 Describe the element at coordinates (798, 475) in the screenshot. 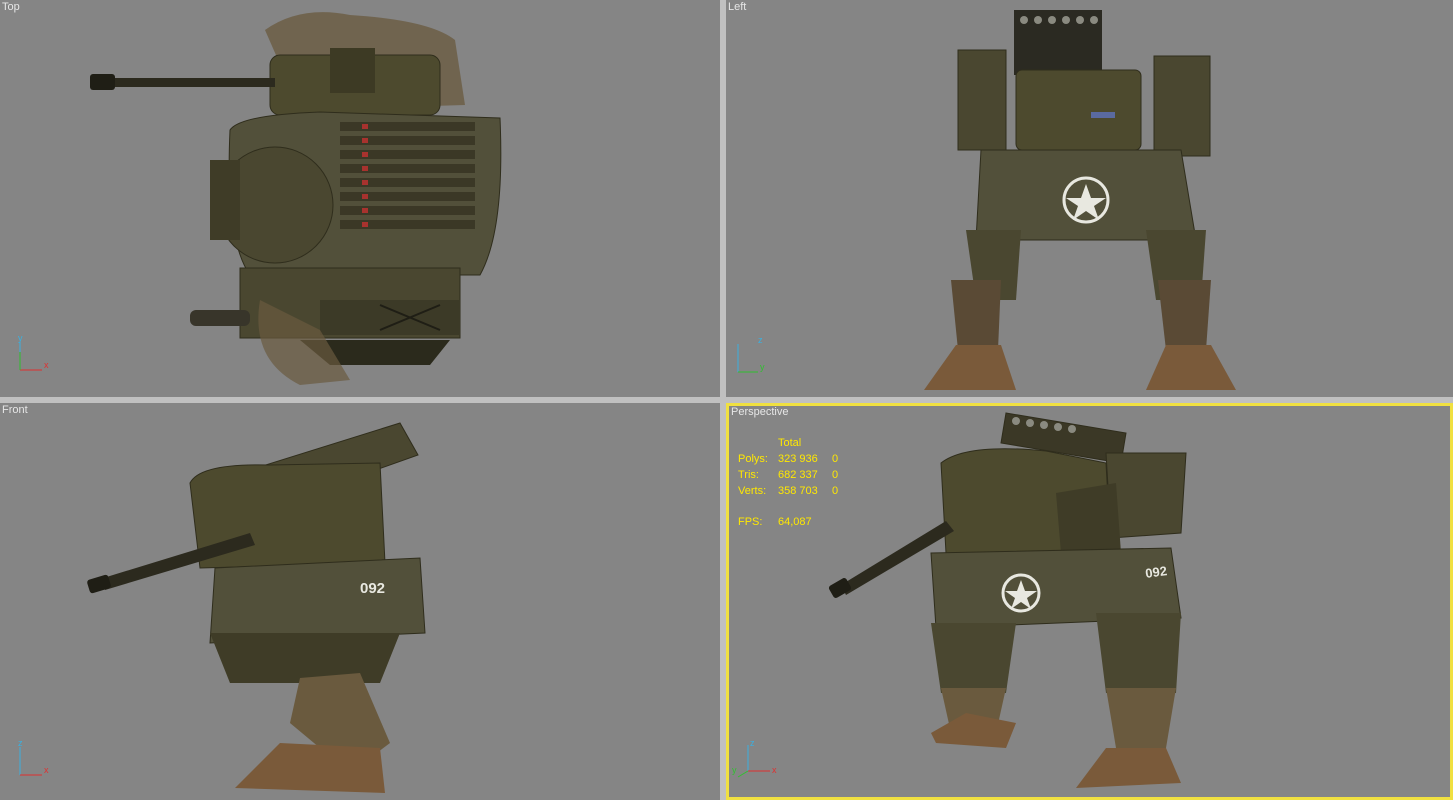

I see `stats-total: 682 337` at that location.